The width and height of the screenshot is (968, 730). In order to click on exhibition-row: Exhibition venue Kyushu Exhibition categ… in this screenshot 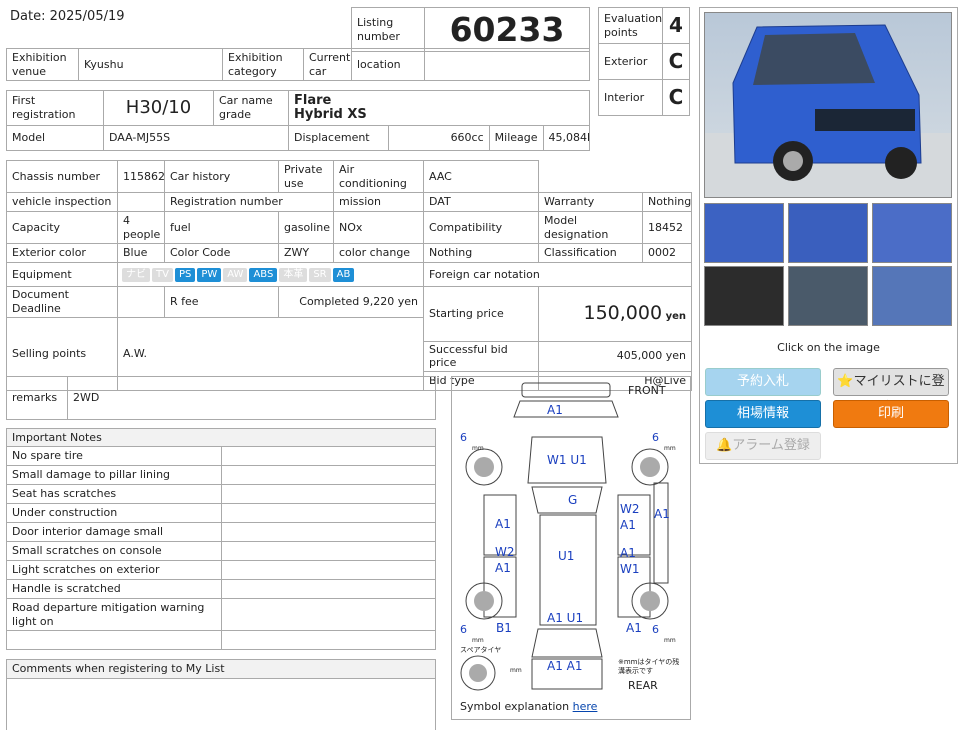, I will do `click(298, 64)`.